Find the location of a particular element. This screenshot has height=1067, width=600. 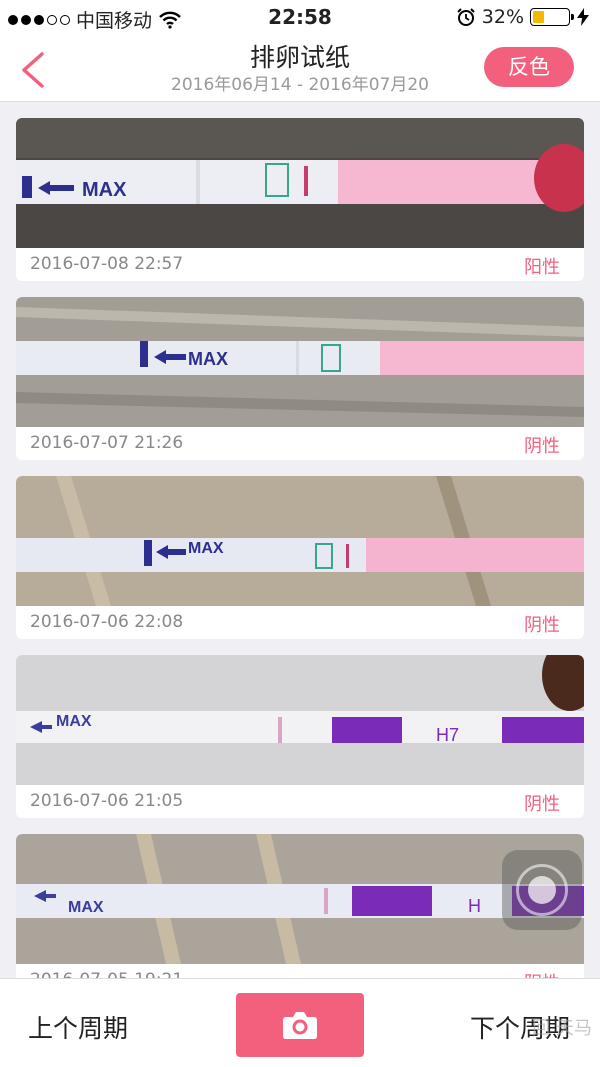

alarm-icon is located at coordinates (466, 17).